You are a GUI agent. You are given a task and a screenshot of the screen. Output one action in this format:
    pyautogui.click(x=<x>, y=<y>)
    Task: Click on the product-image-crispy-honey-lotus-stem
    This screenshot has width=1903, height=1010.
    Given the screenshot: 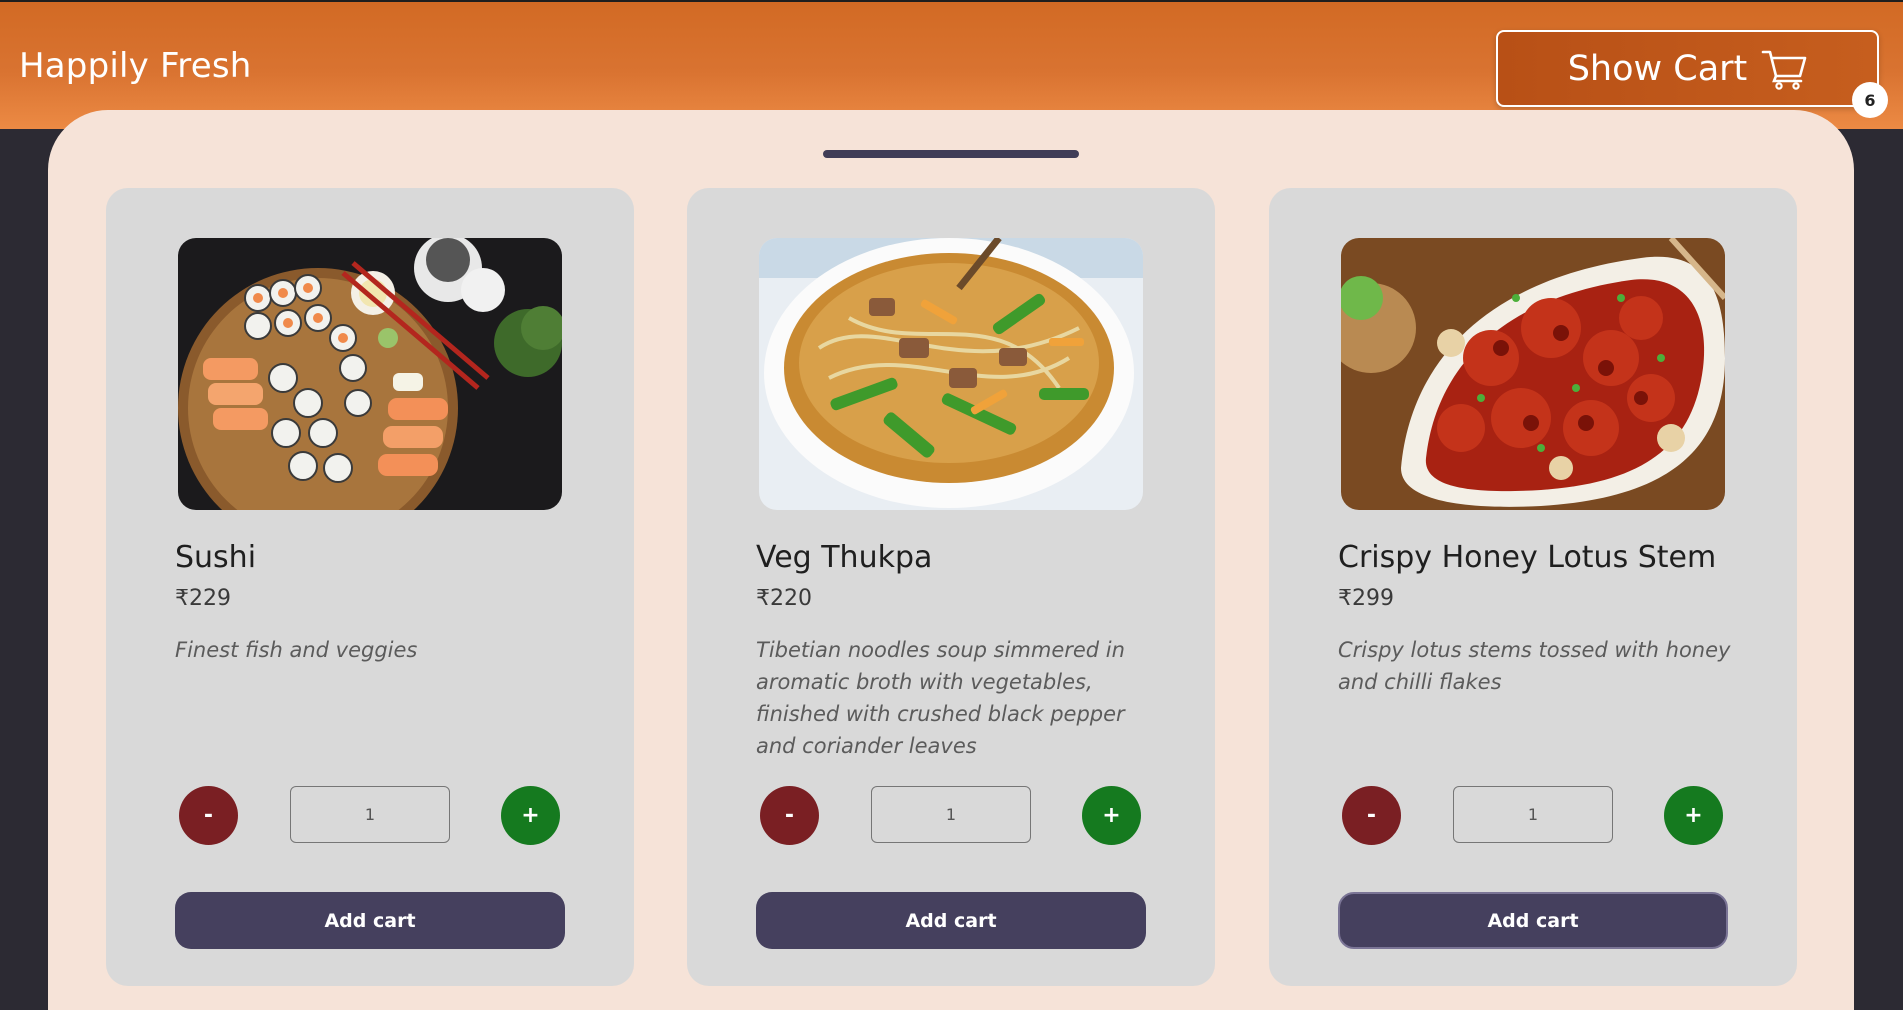 What is the action you would take?
    pyautogui.click(x=1533, y=374)
    